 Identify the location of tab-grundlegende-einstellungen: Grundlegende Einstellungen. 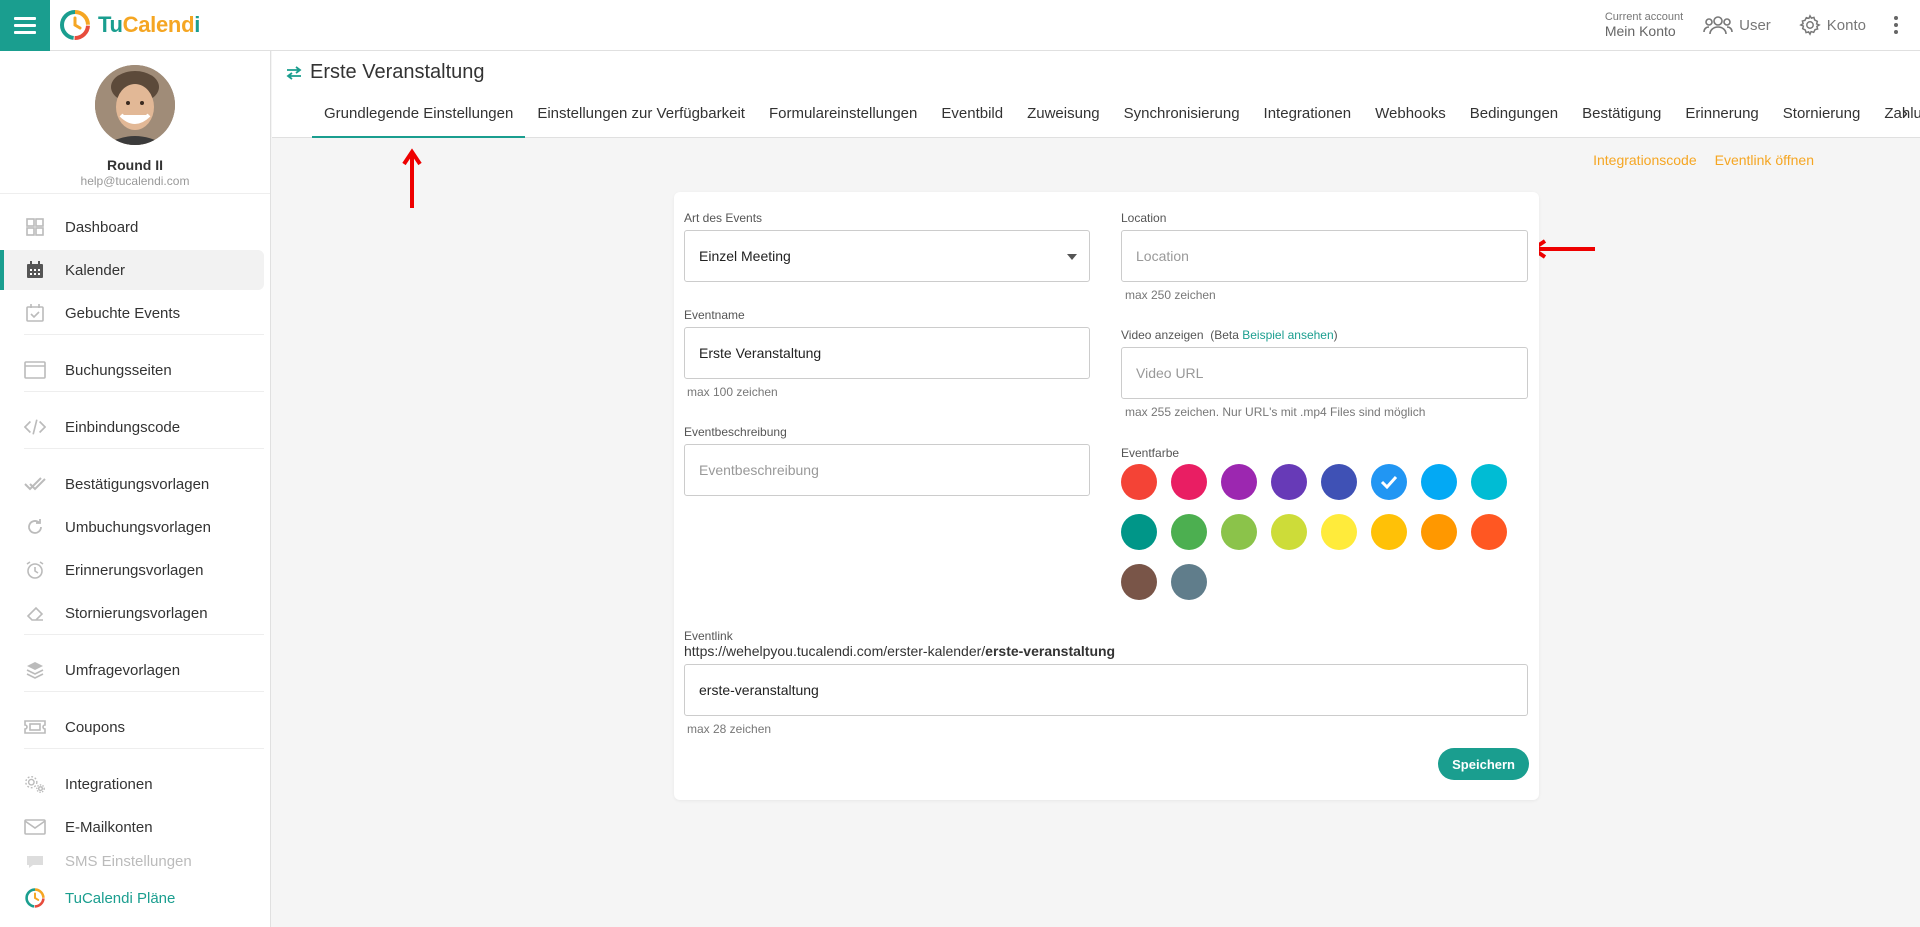
(419, 113).